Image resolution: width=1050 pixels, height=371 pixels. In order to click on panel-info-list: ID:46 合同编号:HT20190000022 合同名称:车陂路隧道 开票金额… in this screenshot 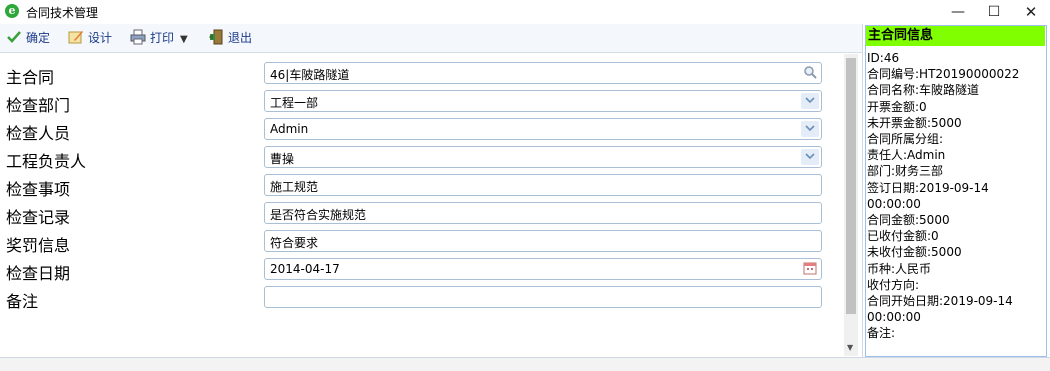, I will do `click(943, 196)`.